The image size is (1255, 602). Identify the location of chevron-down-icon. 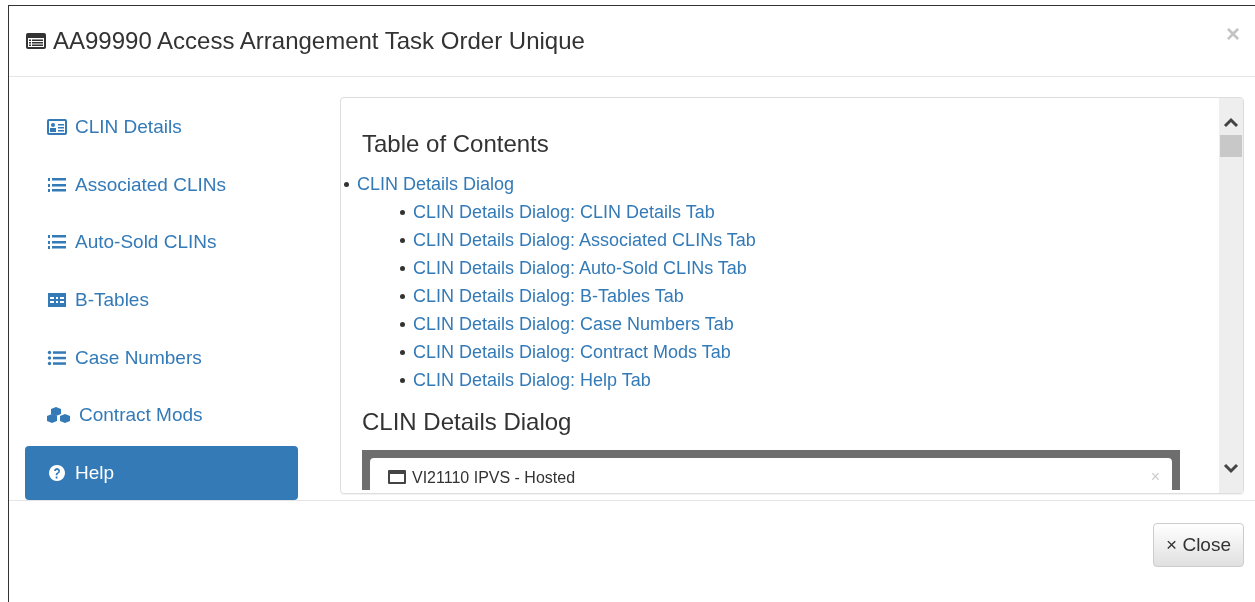
(1231, 469).